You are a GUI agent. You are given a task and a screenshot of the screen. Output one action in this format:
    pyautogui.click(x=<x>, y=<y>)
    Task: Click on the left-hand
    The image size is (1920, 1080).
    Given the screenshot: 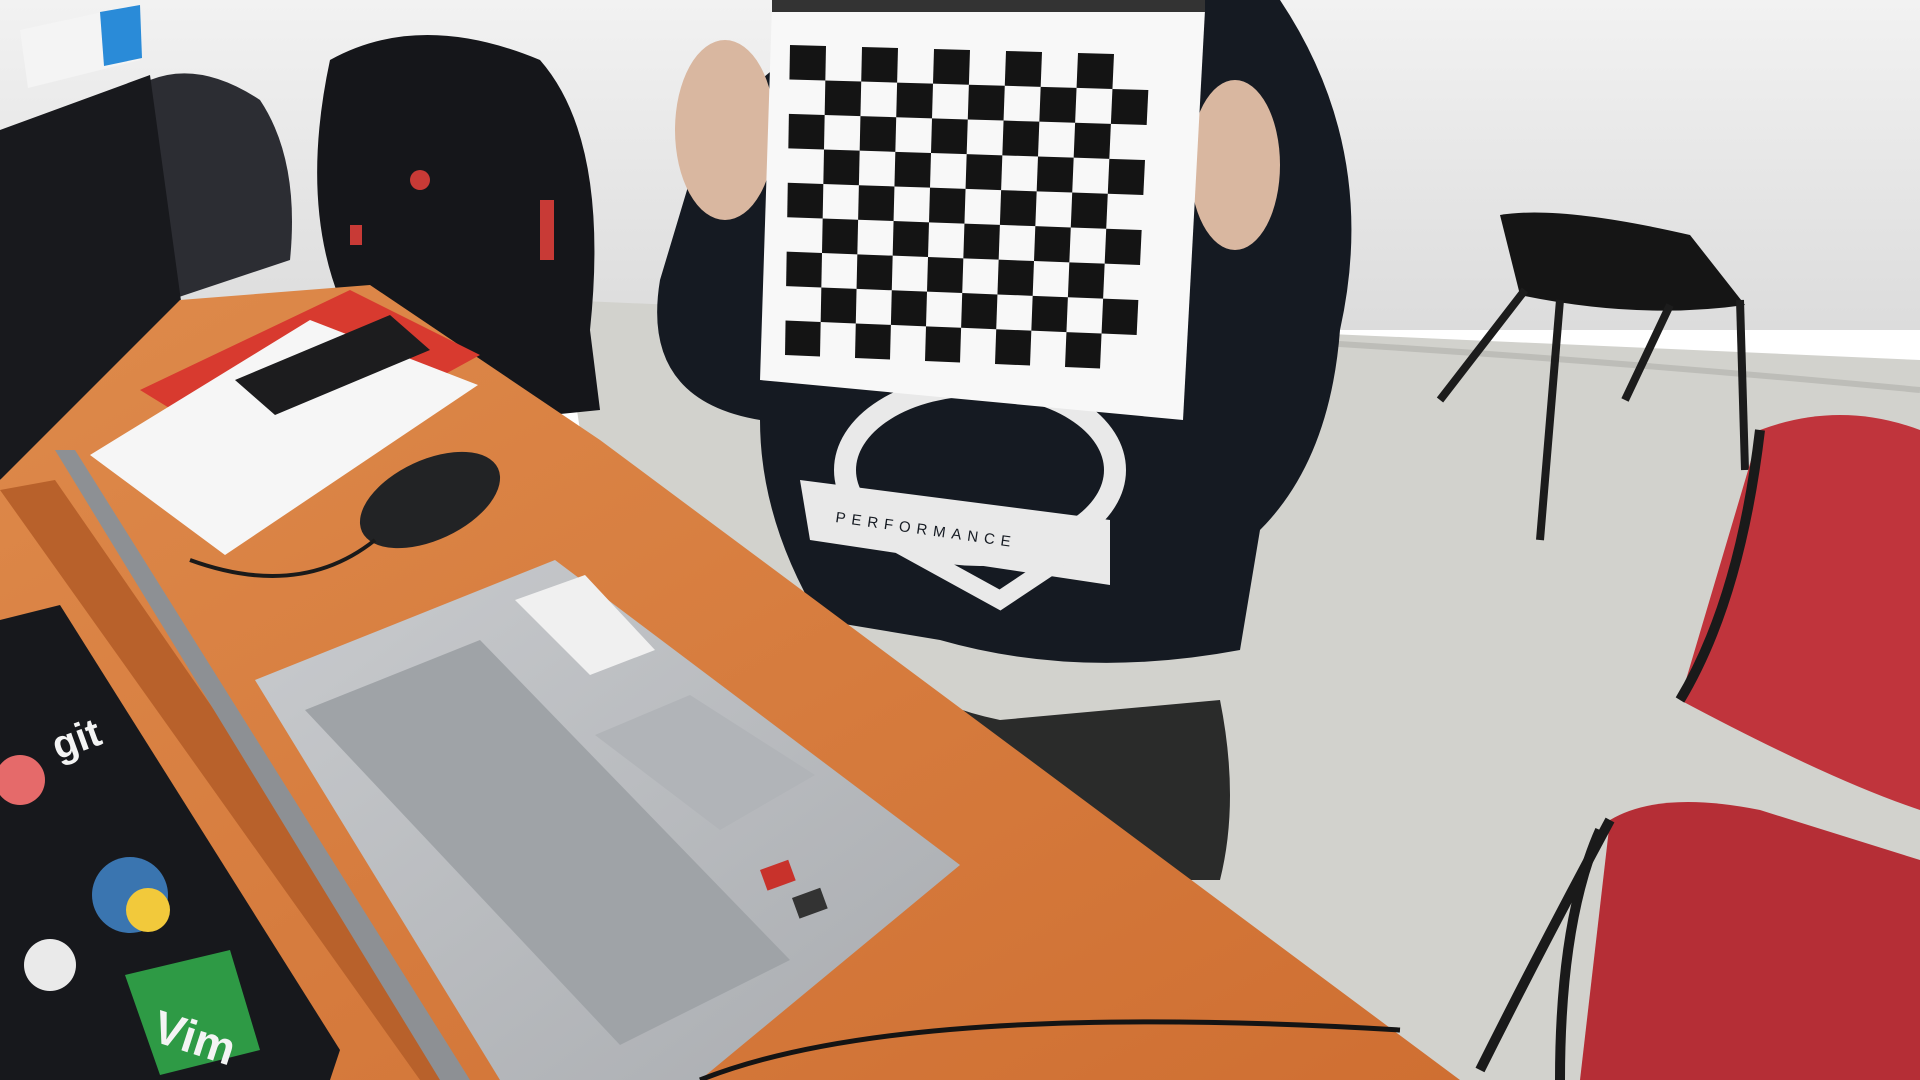 What is the action you would take?
    pyautogui.click(x=725, y=130)
    